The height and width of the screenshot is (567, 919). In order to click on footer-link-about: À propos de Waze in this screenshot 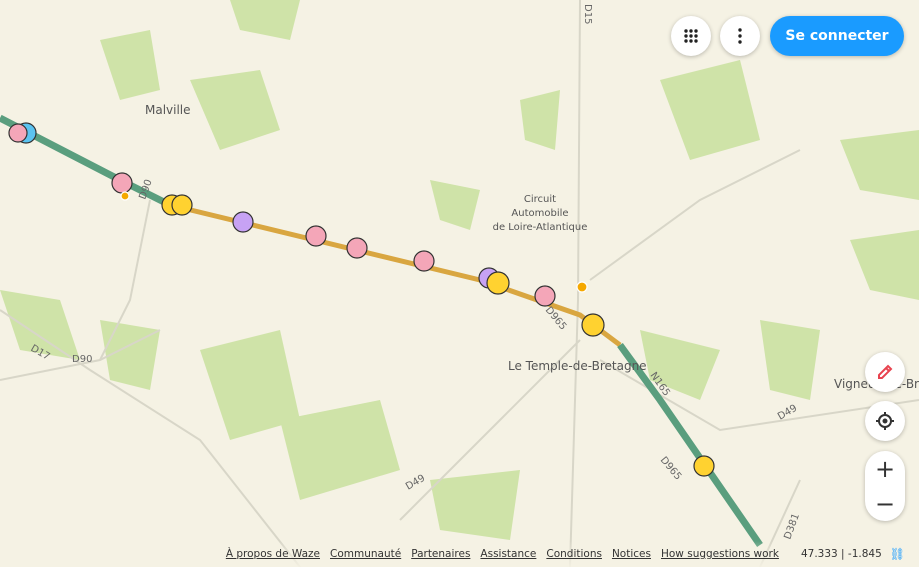, I will do `click(273, 554)`.